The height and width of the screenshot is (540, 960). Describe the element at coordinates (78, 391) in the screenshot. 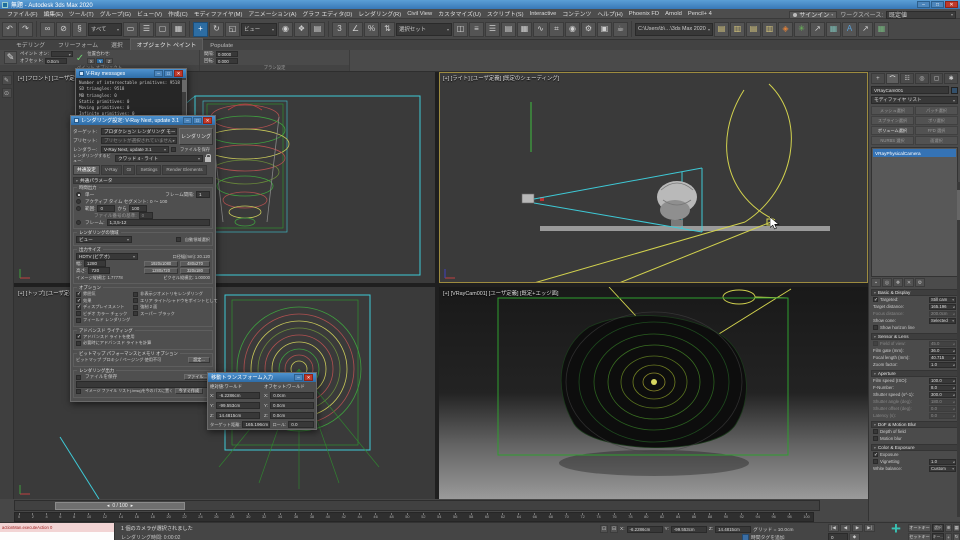

I see `imsq-checkbox` at that location.